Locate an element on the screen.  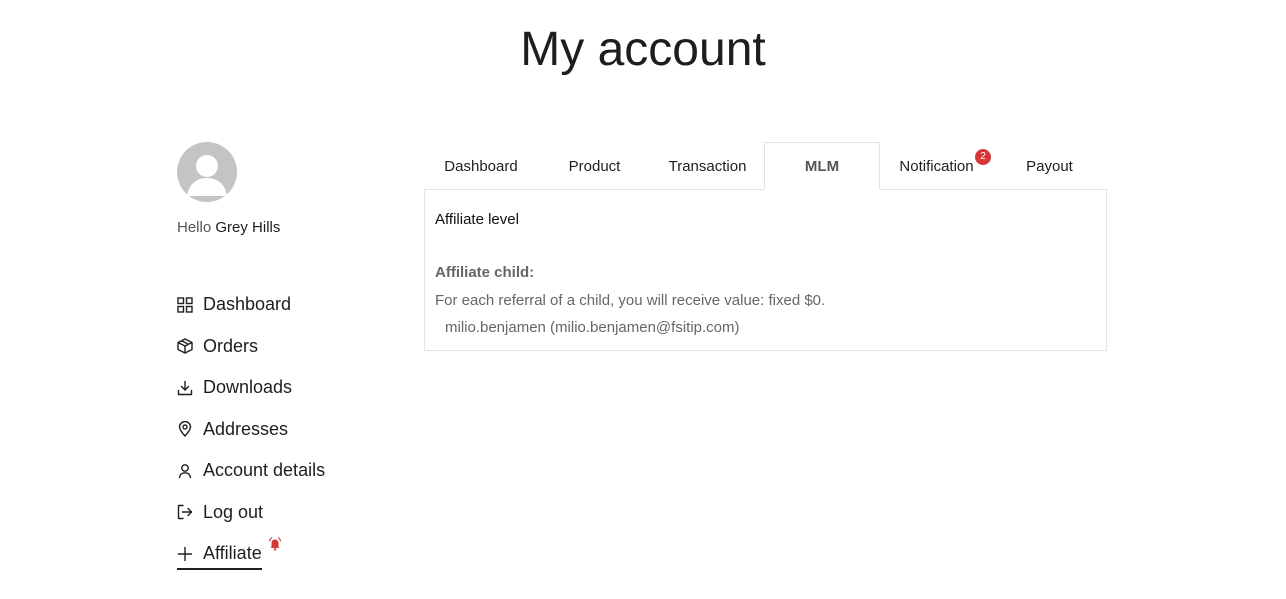
tab-label: MLM is located at coordinates (822, 166).